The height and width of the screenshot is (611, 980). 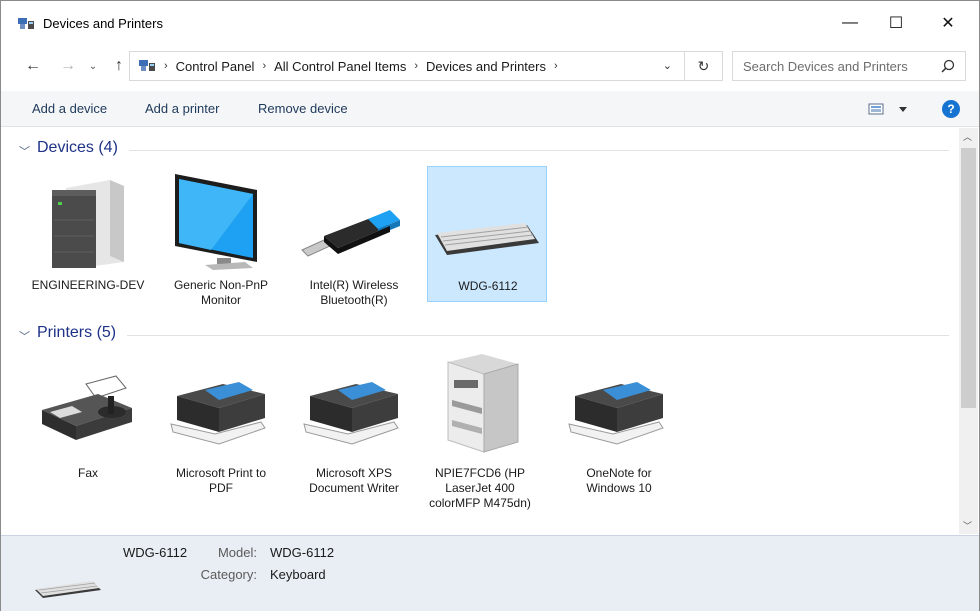 What do you see at coordinates (483, 403) in the screenshot?
I see `mfp-printer-icon` at bounding box center [483, 403].